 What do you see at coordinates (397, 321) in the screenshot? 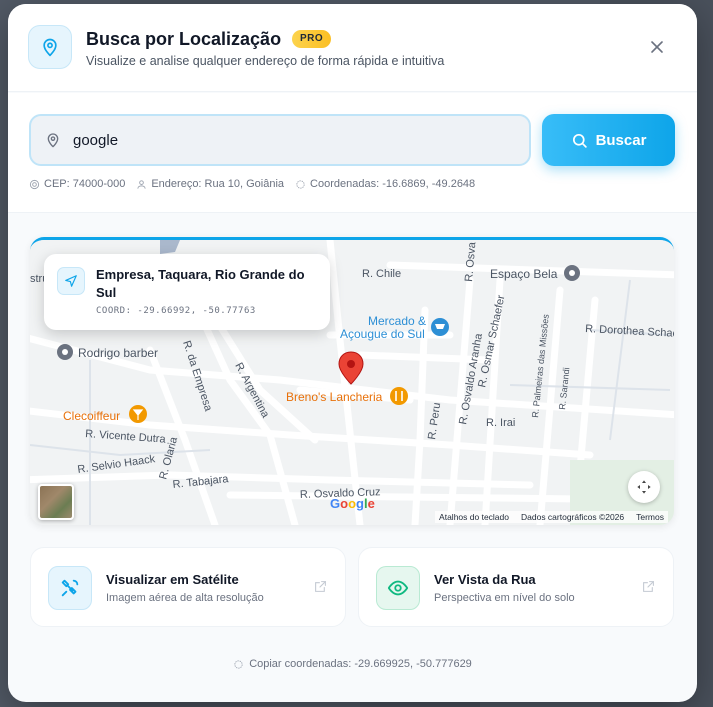
I see `svg-text: Mercado &` at bounding box center [397, 321].